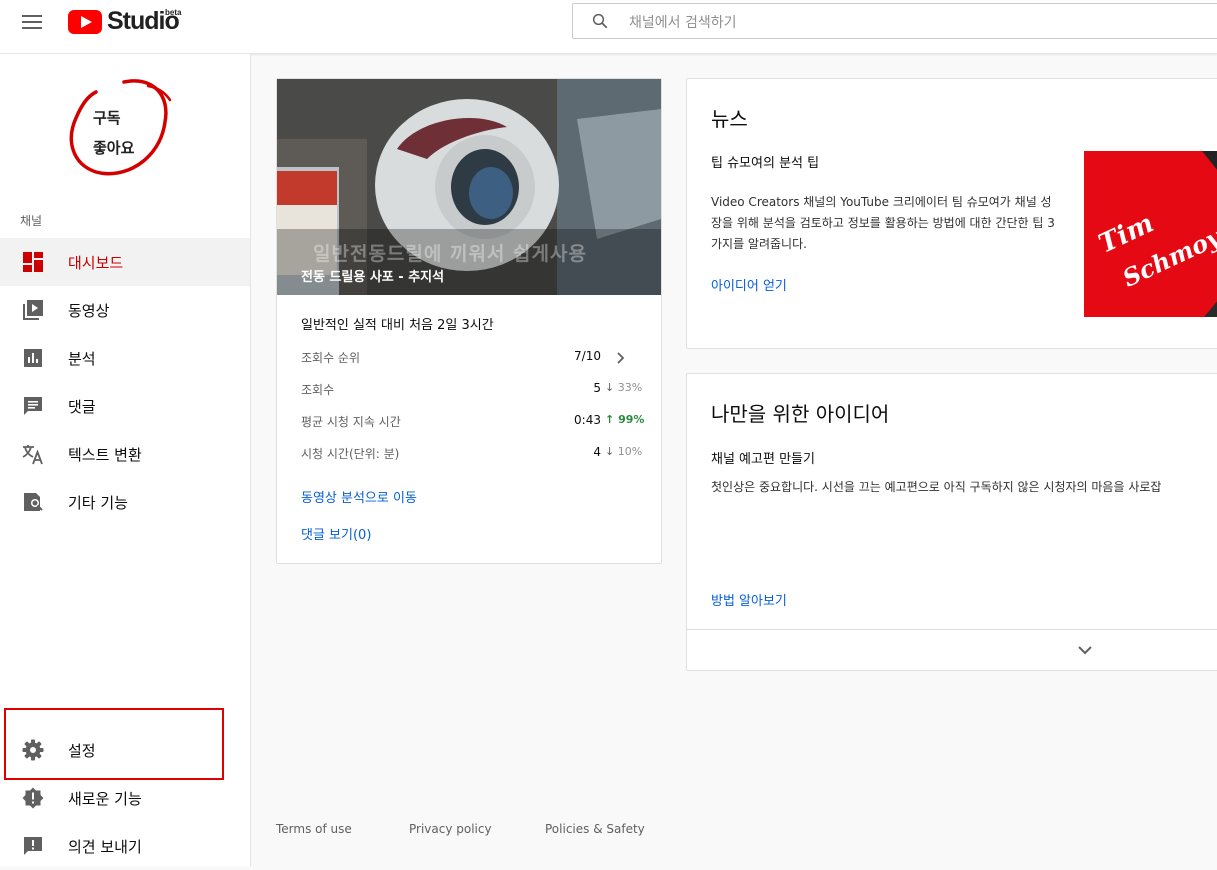  What do you see at coordinates (800, 414) in the screenshot?
I see `ideas-heading: 나만을 위한 아이디어` at bounding box center [800, 414].